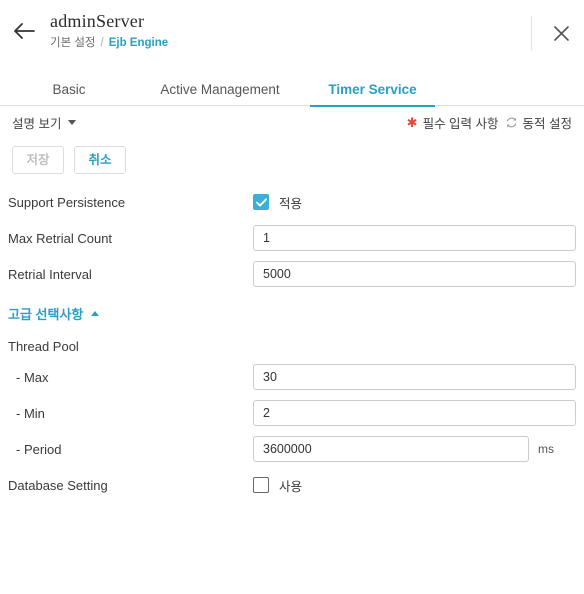  I want to click on save-button: 저장, so click(38, 160).